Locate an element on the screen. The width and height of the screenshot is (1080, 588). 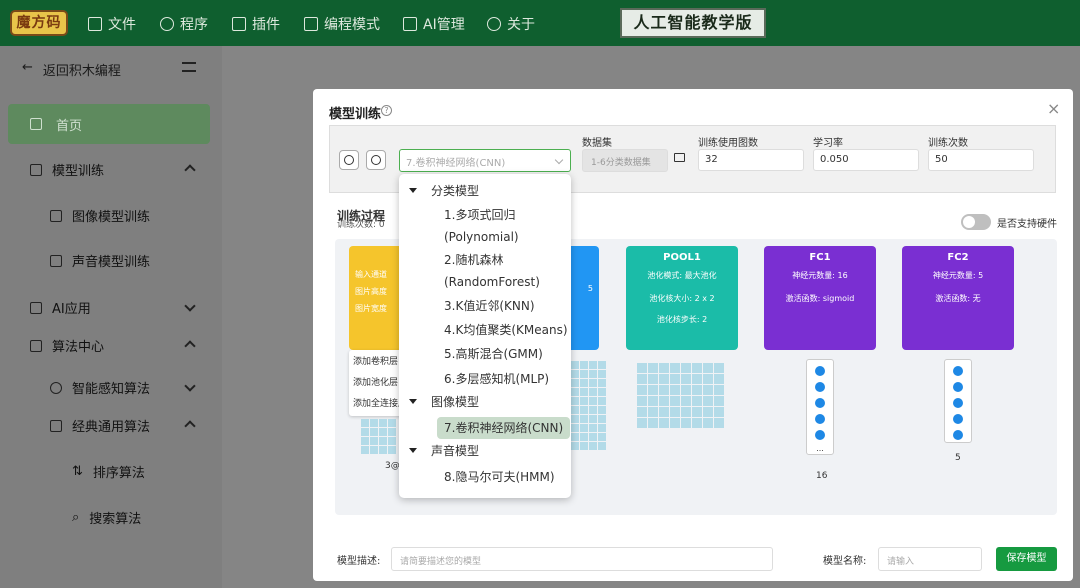
menu-ai-manage: AI管理 is located at coordinates (434, 24).